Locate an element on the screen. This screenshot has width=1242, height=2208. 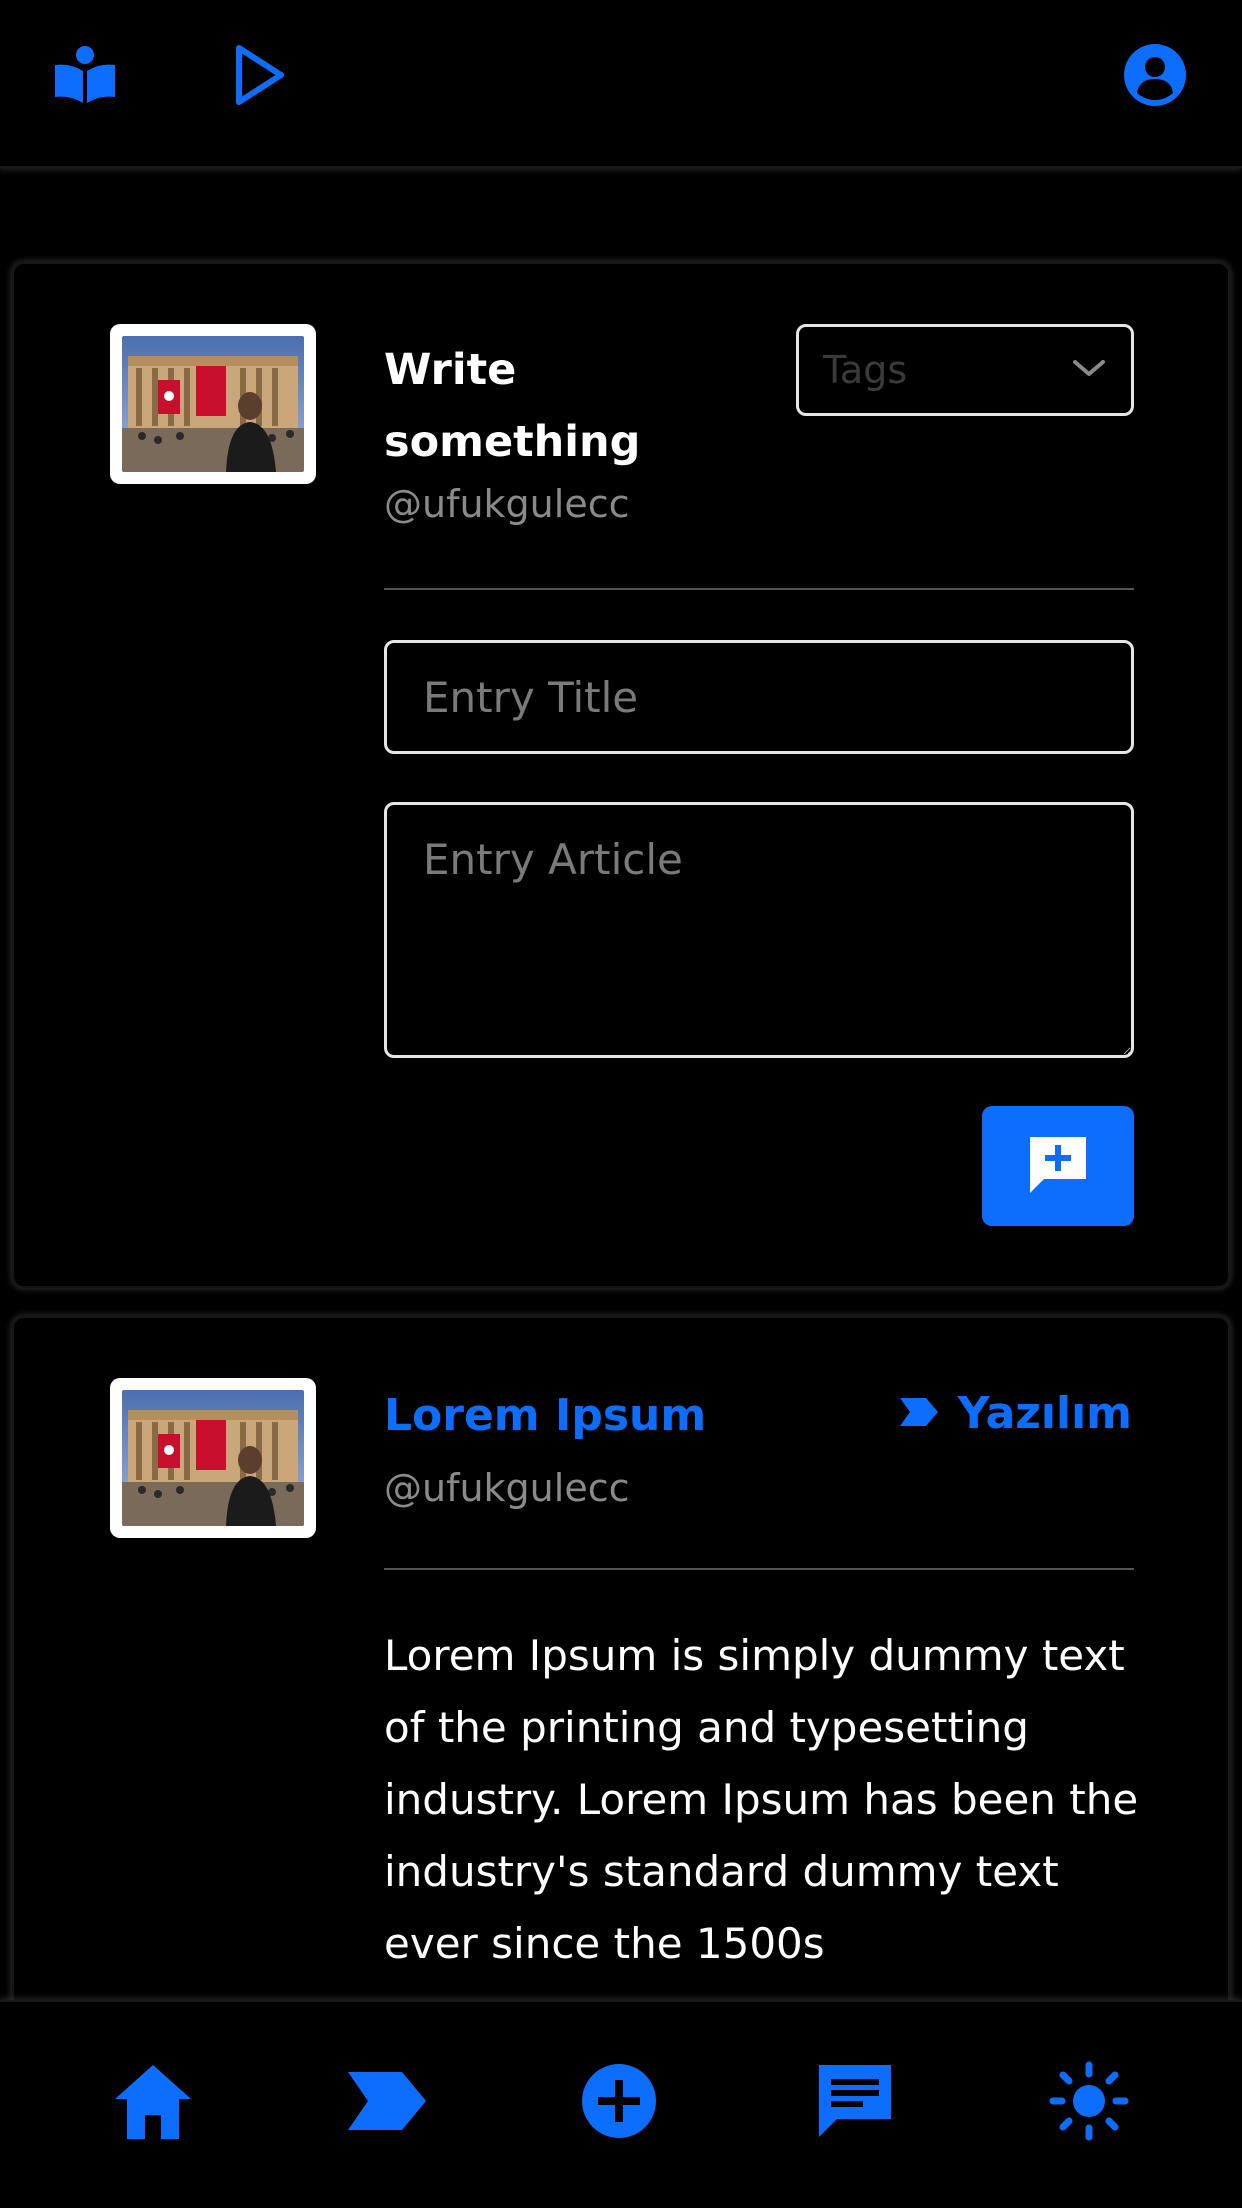
home-icon is located at coordinates (153, 2103).